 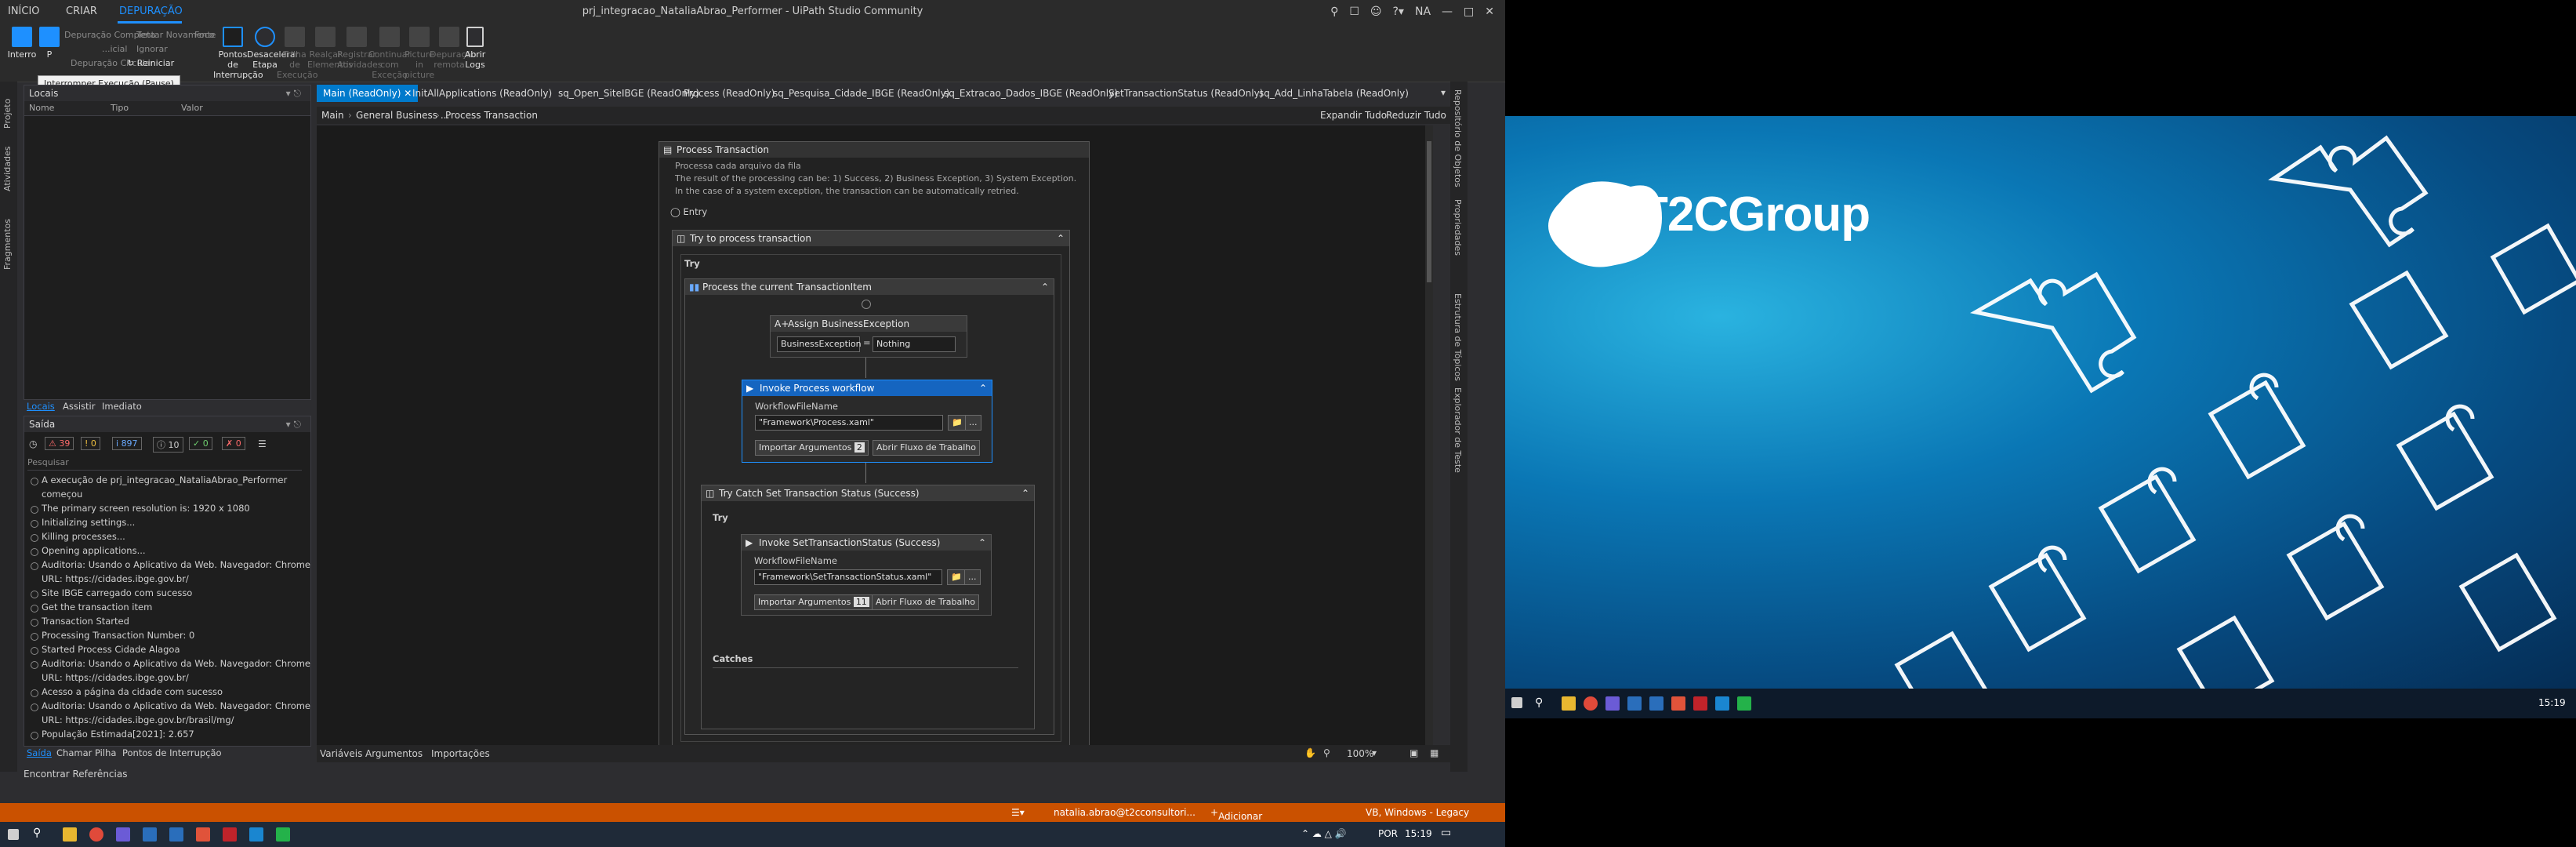 I want to click on tab-assistir: Assistir, so click(x=79, y=406).